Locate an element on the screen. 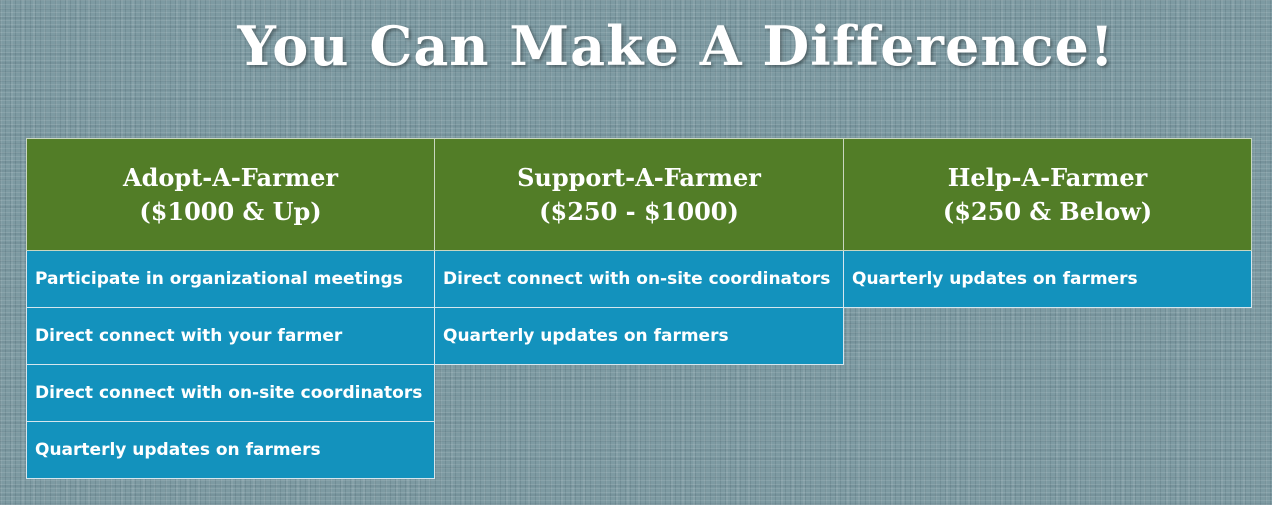 Image resolution: width=1272 pixels, height=505 pixels. tier-range: ($250 & Below) is located at coordinates (1047, 211).